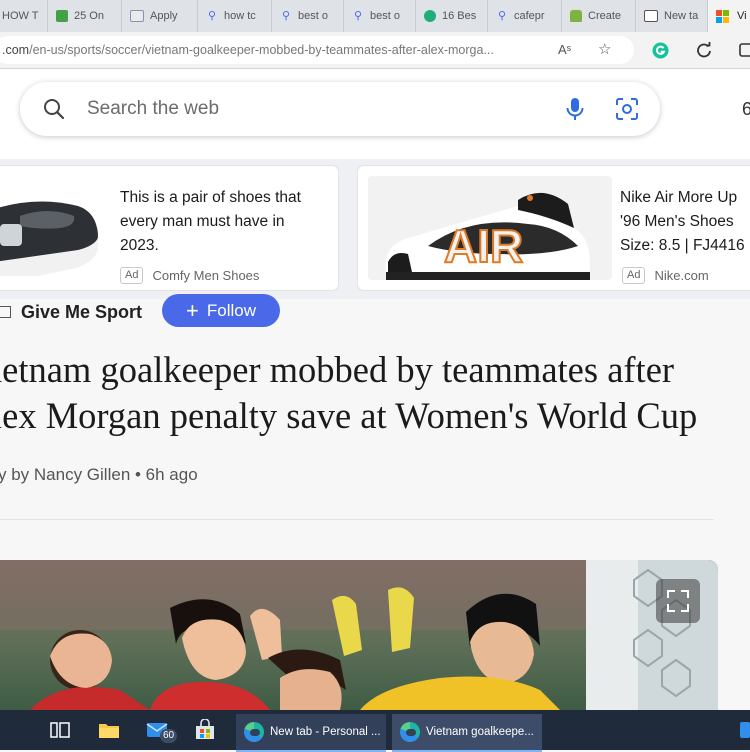 The width and height of the screenshot is (750, 752). I want to click on fullscreen-icon, so click(678, 601).